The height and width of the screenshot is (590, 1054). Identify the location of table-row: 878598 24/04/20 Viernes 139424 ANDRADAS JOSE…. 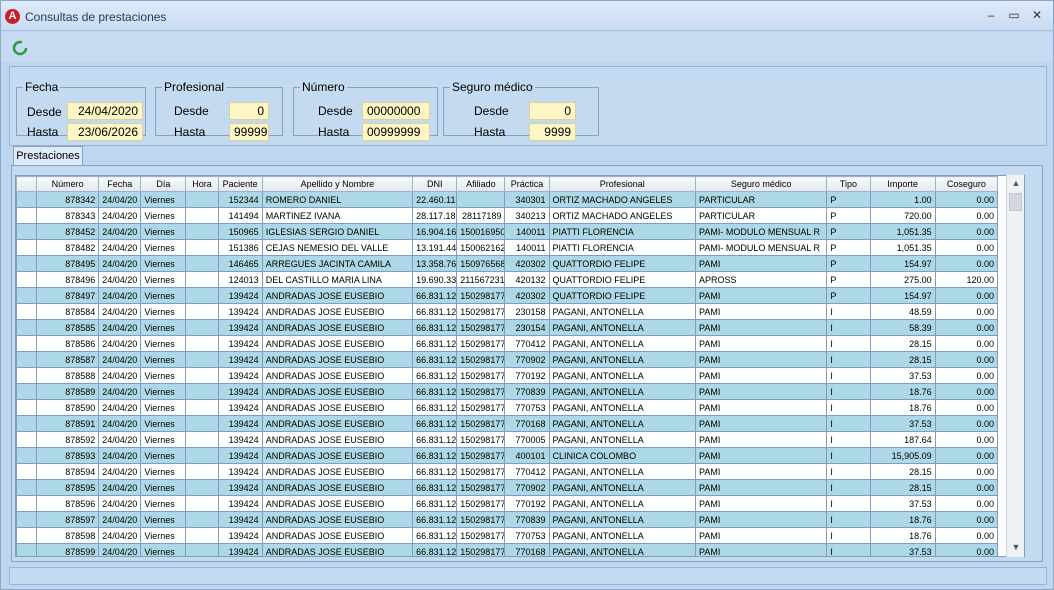
(507, 535).